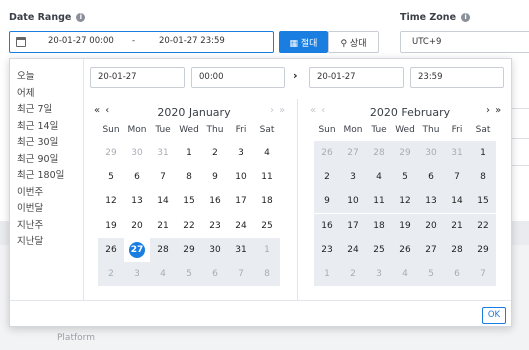 The height and width of the screenshot is (350, 529). What do you see at coordinates (40, 174) in the screenshot?
I see `preset-item: 최근 180일` at bounding box center [40, 174].